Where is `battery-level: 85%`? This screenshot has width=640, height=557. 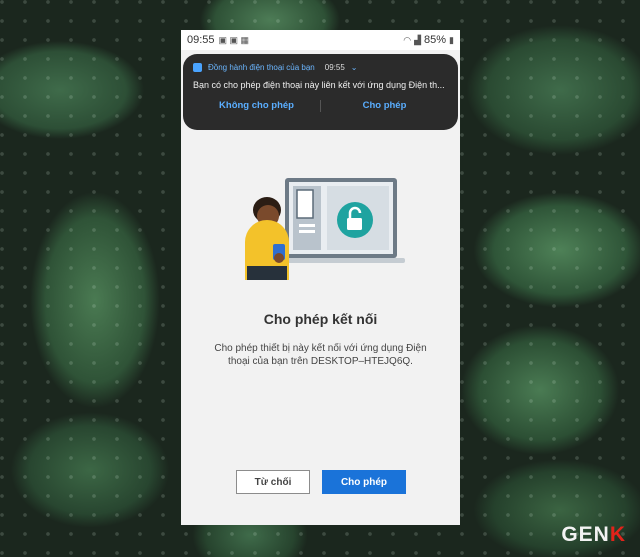 battery-level: 85% is located at coordinates (435, 40).